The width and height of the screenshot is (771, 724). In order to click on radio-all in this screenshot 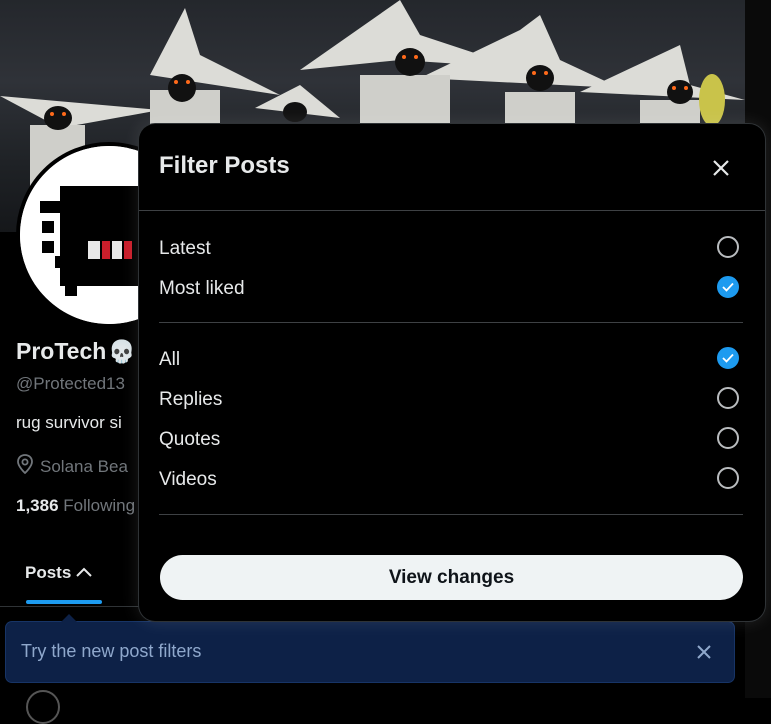, I will do `click(728, 358)`.